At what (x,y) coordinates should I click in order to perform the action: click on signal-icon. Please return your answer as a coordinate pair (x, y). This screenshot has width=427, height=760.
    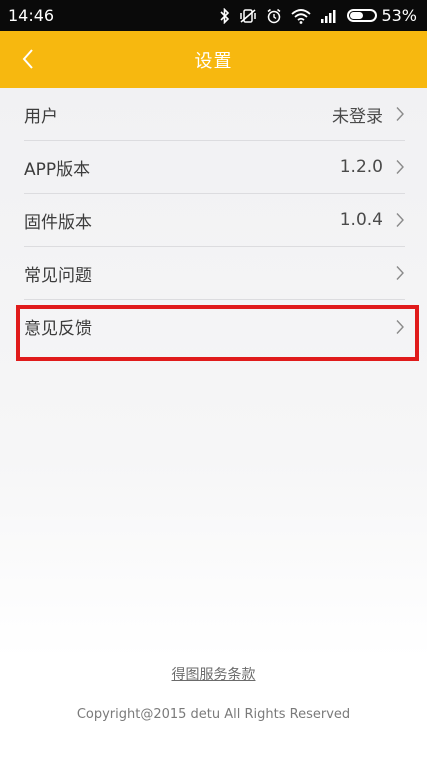
    Looking at the image, I should click on (329, 16).